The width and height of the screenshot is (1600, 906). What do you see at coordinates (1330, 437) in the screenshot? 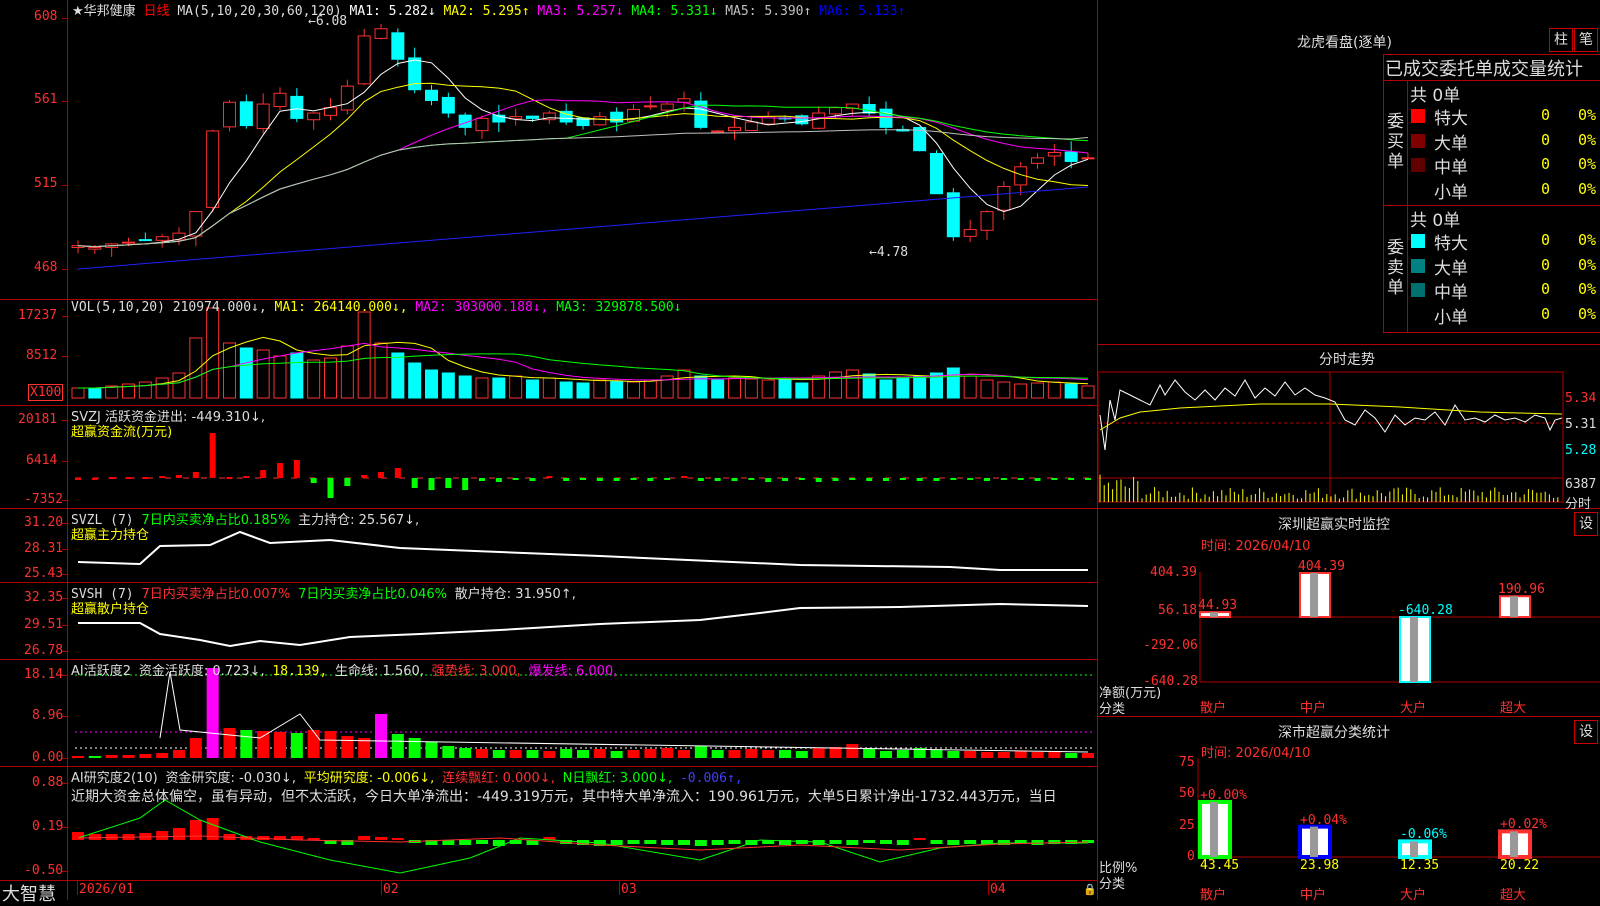
I see `intraday-chart` at bounding box center [1330, 437].